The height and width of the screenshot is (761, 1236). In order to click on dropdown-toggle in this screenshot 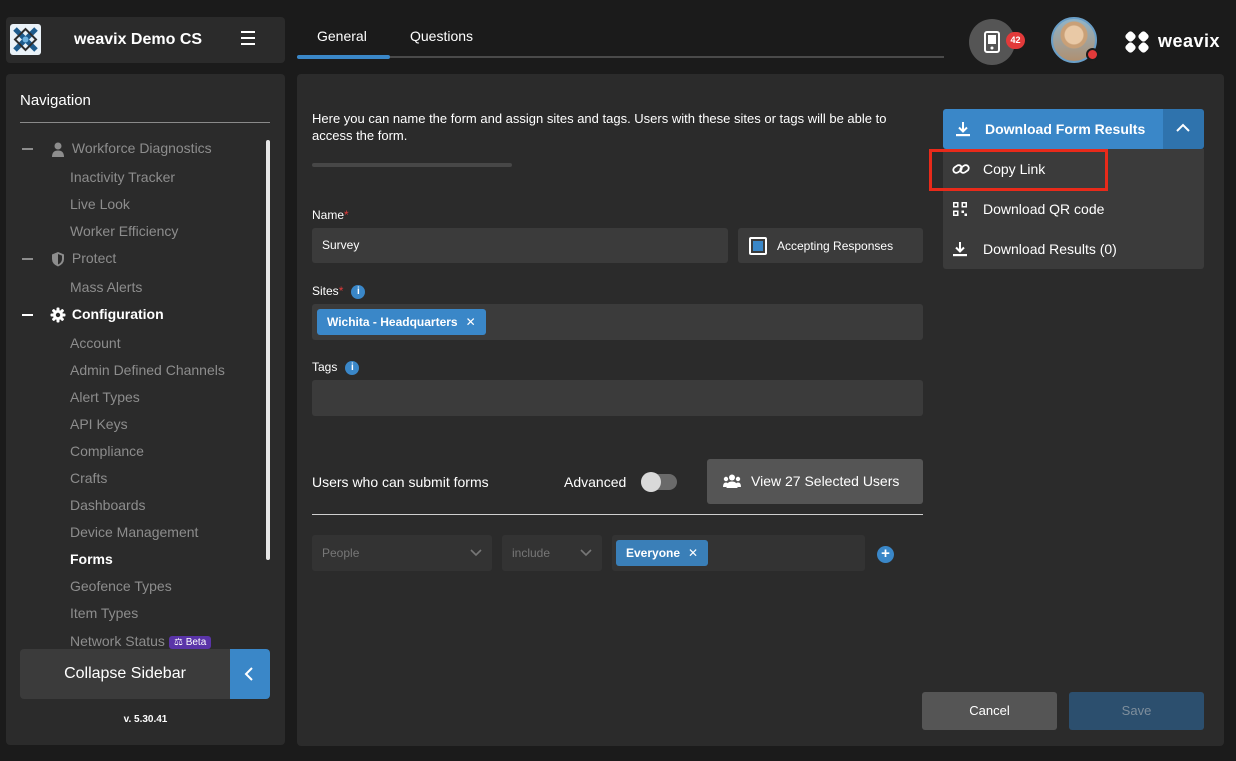, I will do `click(1183, 129)`.